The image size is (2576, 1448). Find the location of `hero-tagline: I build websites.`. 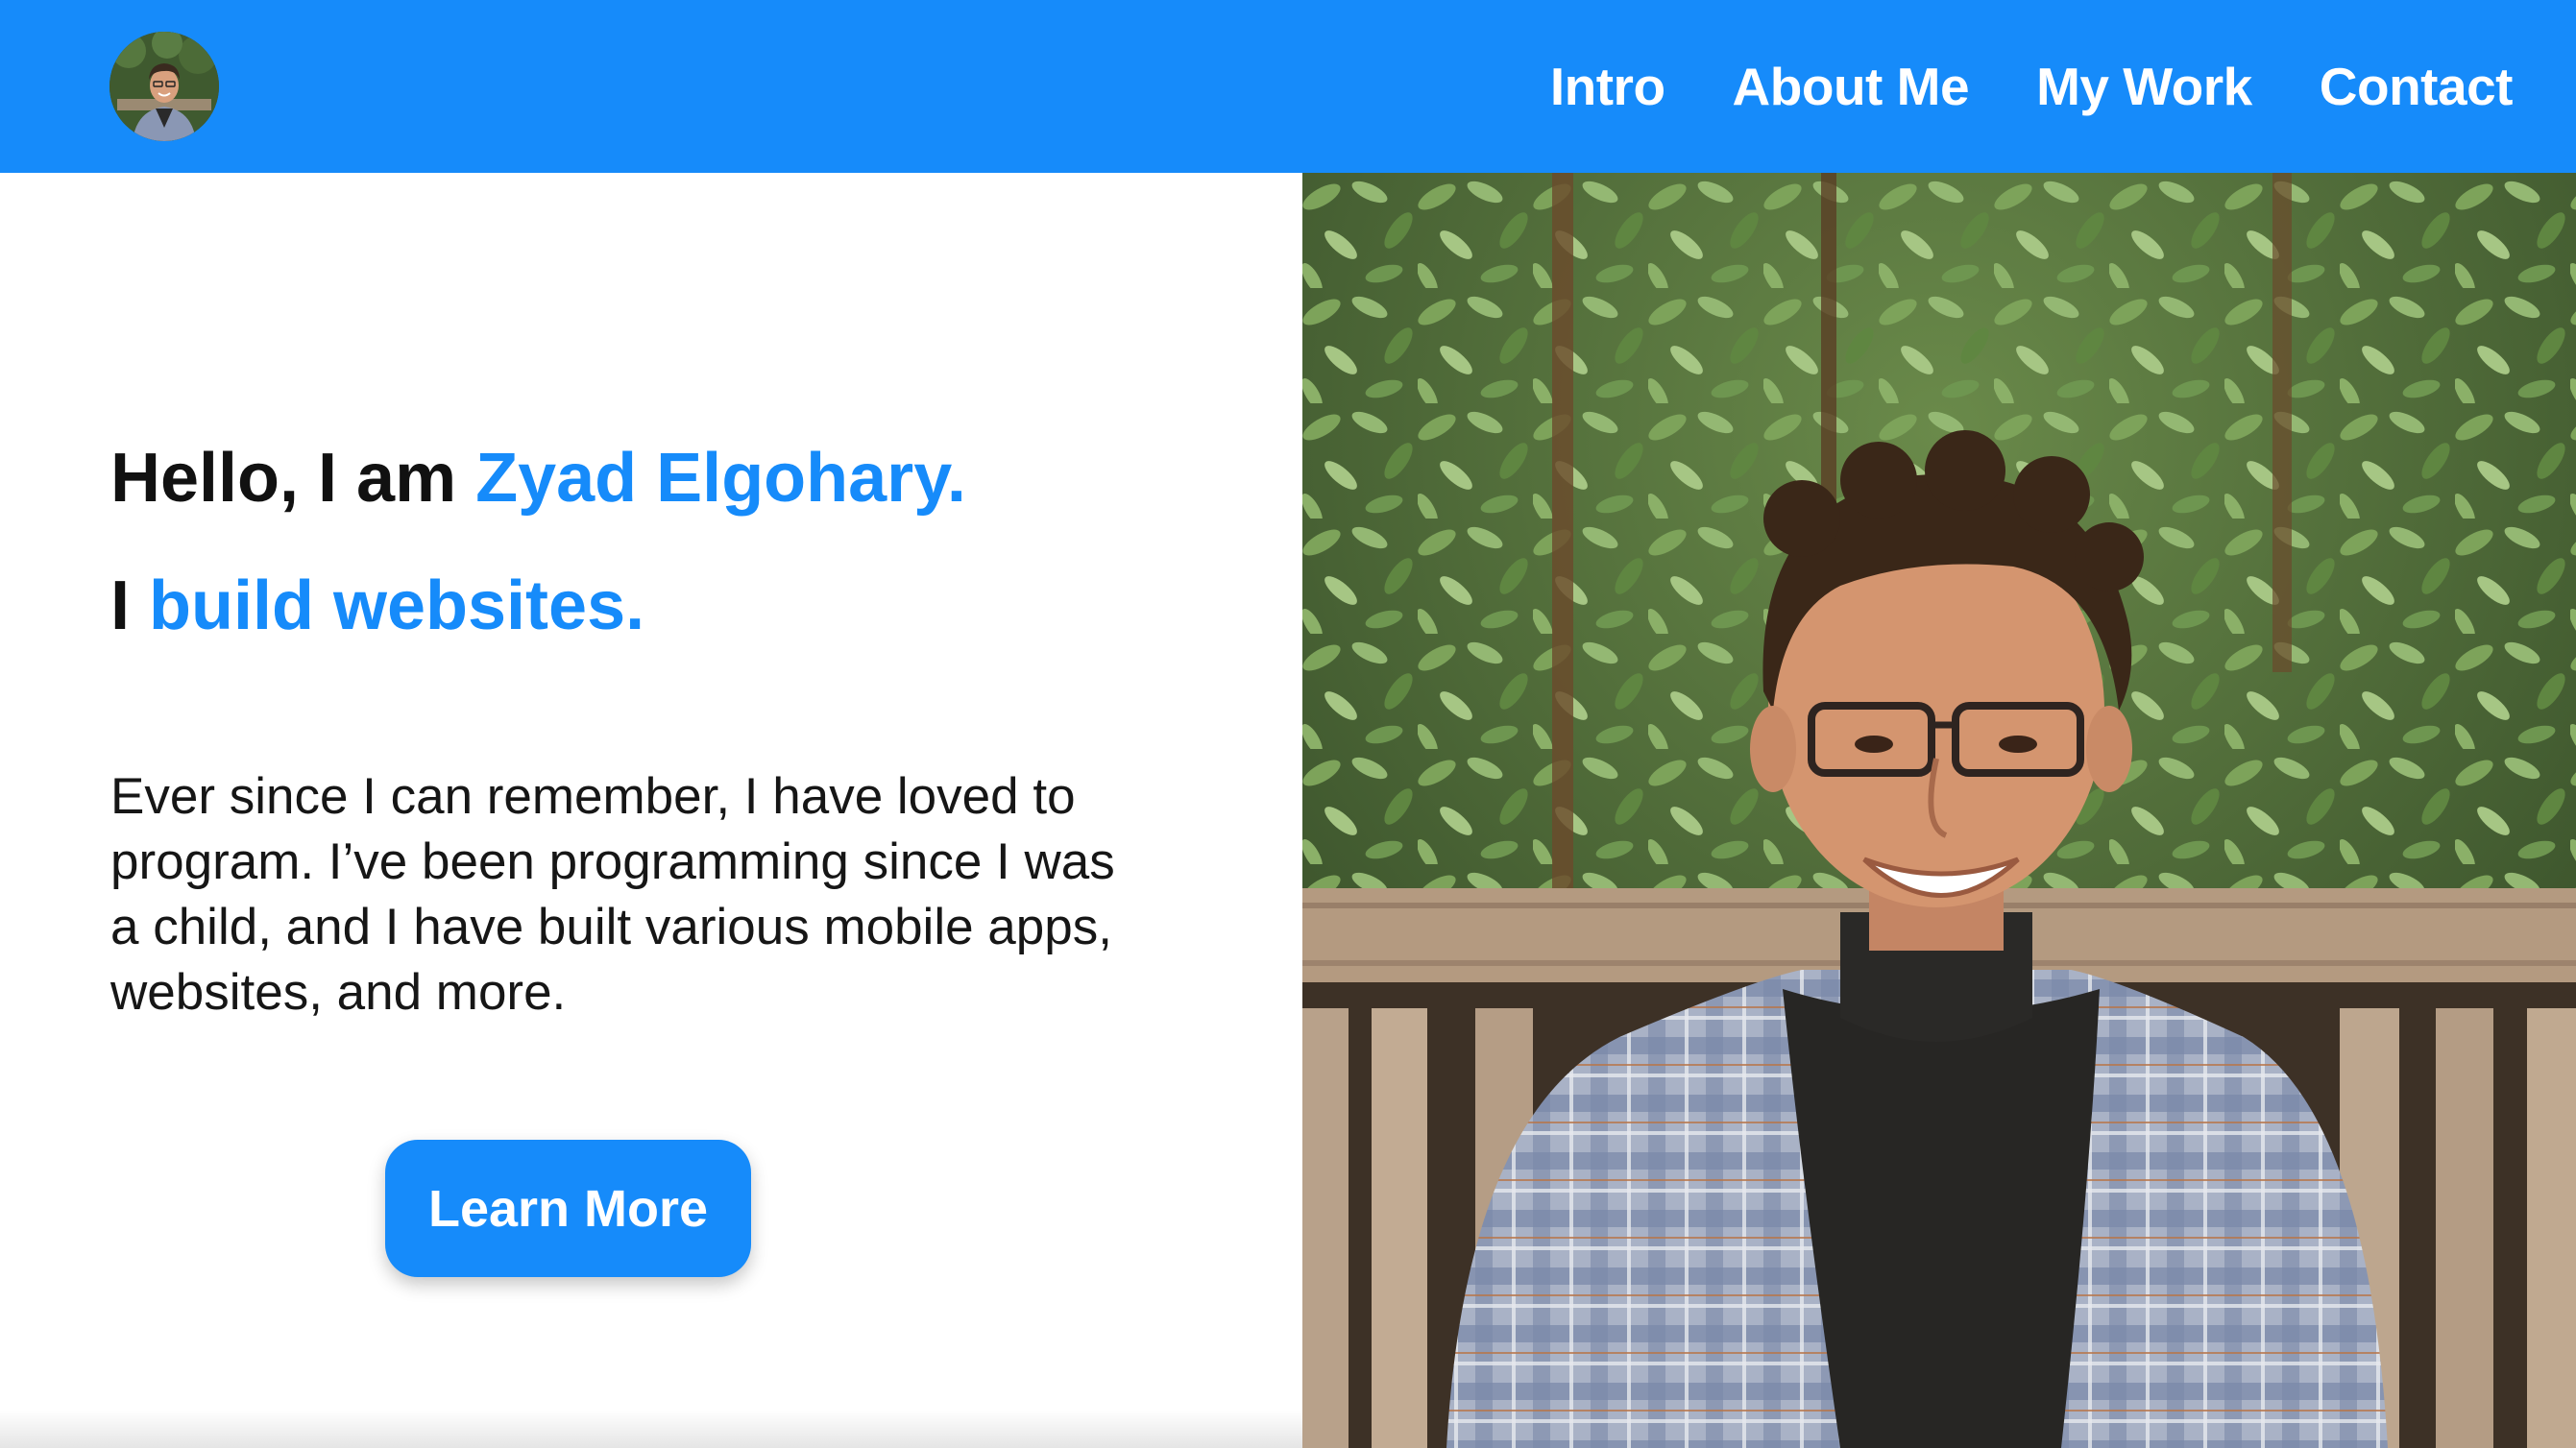

hero-tagline: I build websites. is located at coordinates (377, 605).